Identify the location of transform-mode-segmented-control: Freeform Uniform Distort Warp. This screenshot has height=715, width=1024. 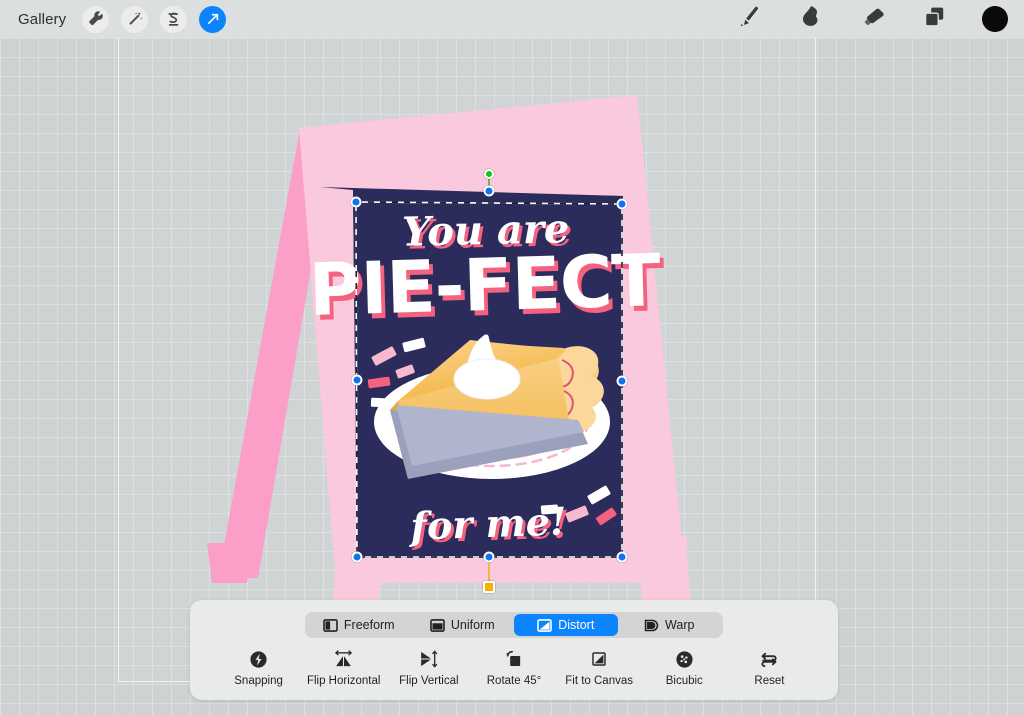
(514, 625).